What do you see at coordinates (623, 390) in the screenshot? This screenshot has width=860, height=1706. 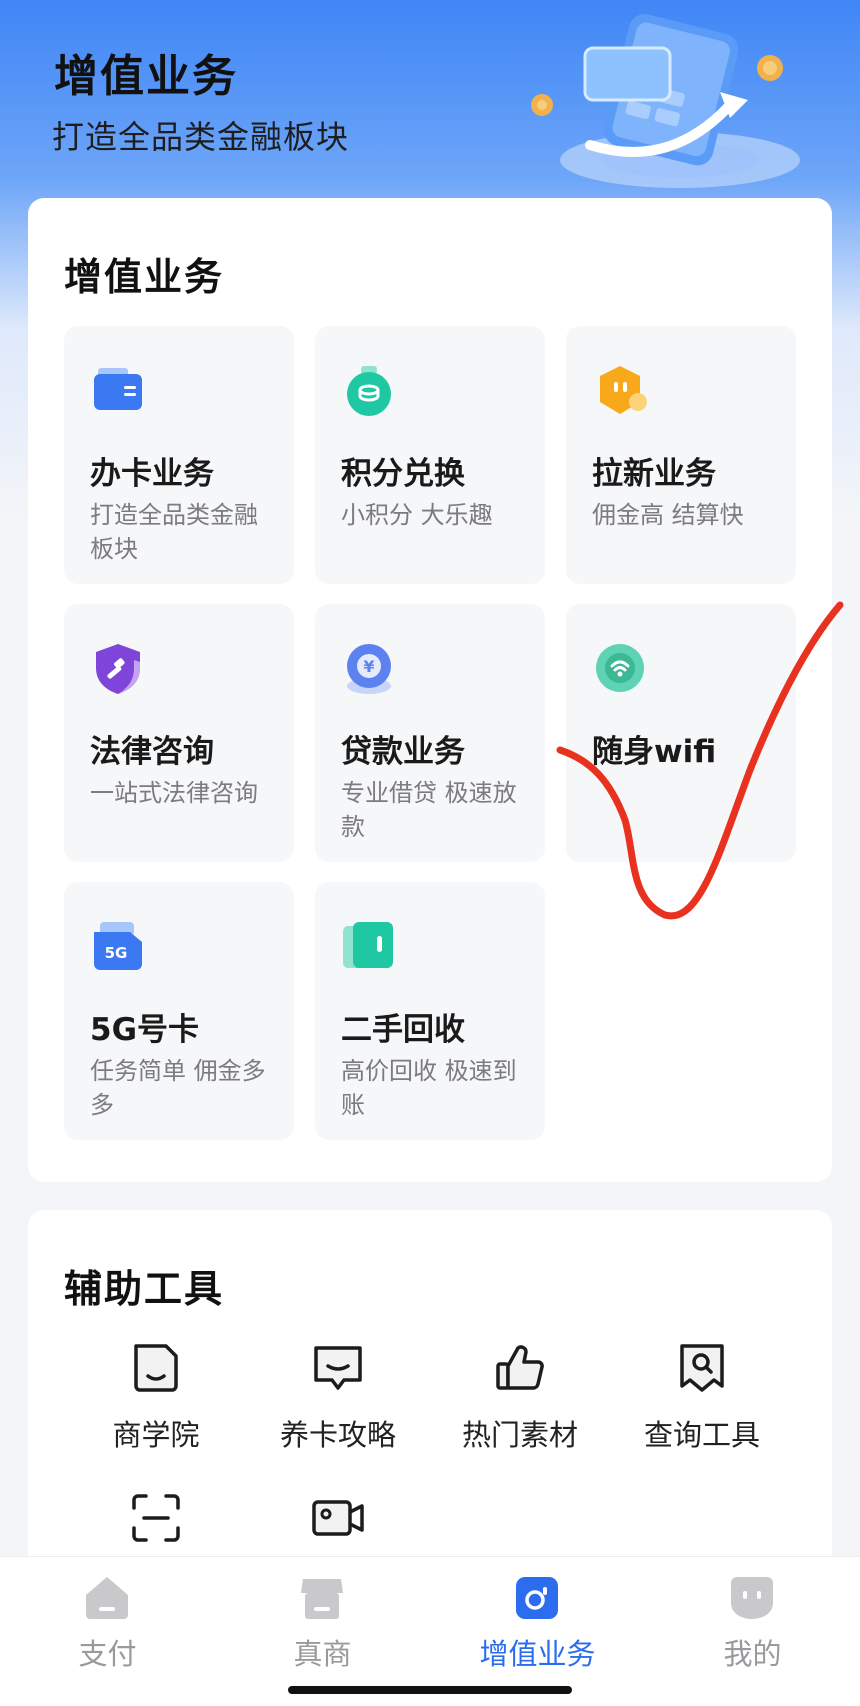 I see `invite-icon` at bounding box center [623, 390].